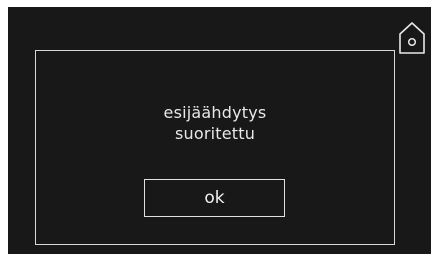  I want to click on ok-button: ok, so click(214, 198).